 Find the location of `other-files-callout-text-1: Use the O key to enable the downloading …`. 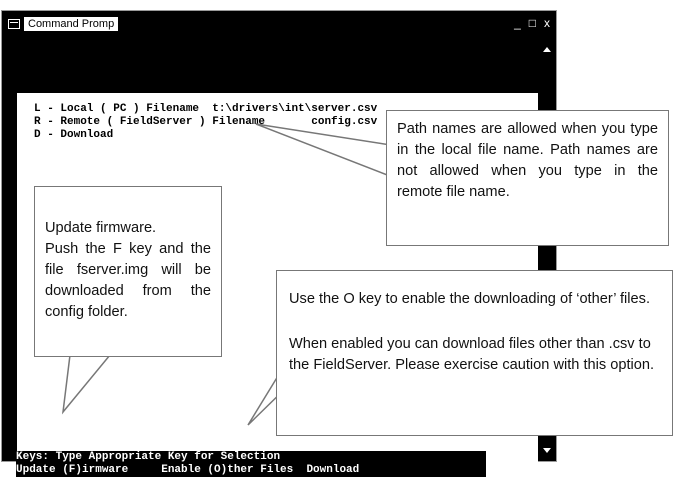

other-files-callout-text-1: Use the O key to enable the downloading … is located at coordinates (470, 299).